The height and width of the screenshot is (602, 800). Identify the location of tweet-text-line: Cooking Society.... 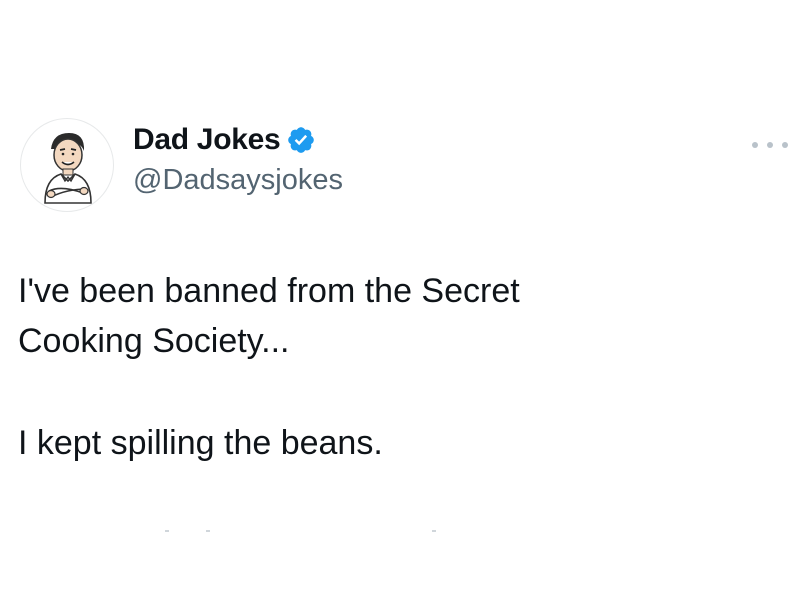
(154, 341).